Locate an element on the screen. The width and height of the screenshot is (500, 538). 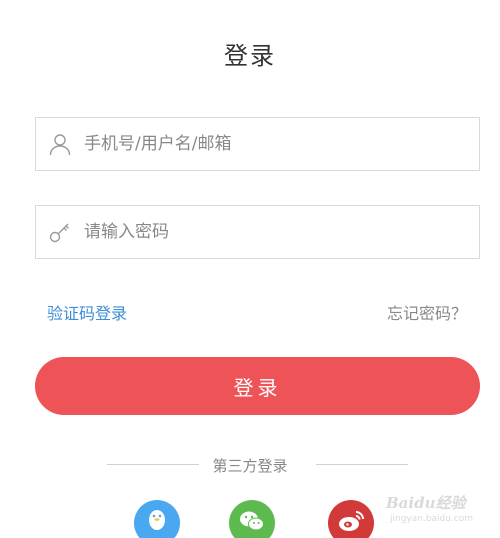
qq-login-button is located at coordinates (157, 519).